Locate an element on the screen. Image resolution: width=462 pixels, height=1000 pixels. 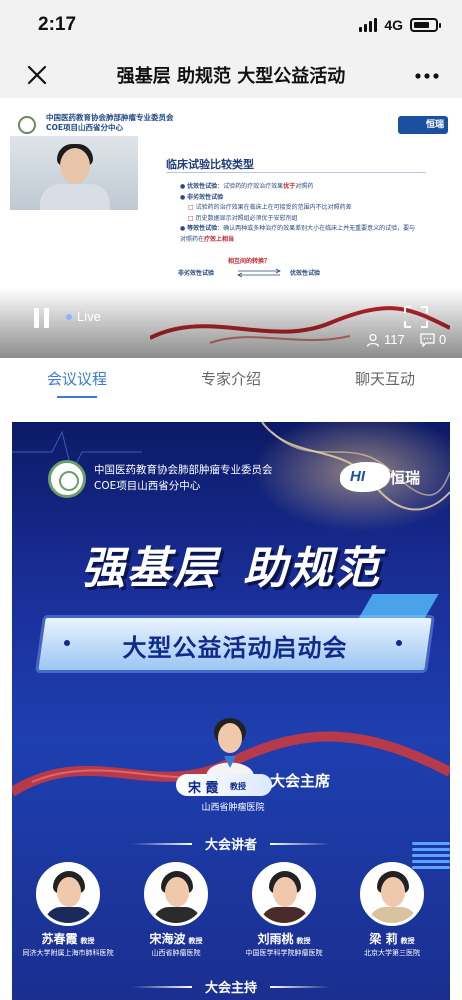
poster-banner-text: 大型公益活动启动会 is located at coordinates (235, 648).